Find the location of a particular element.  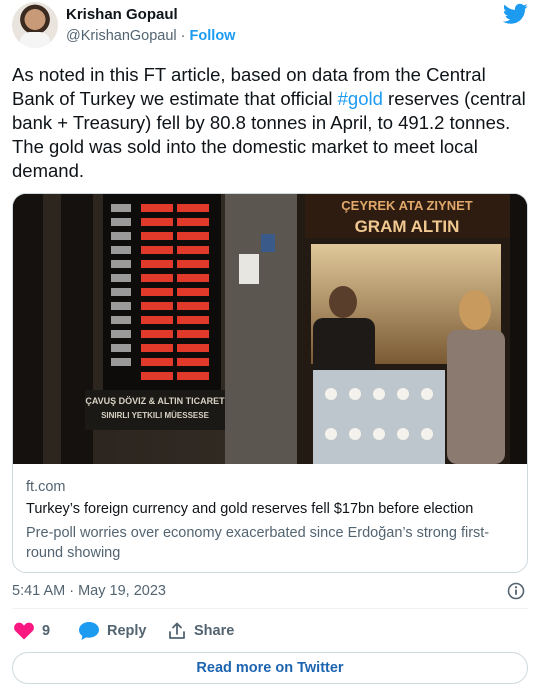

shop-sign-line2: SINIRLI YETKILI MÜESSESE is located at coordinates (155, 415).